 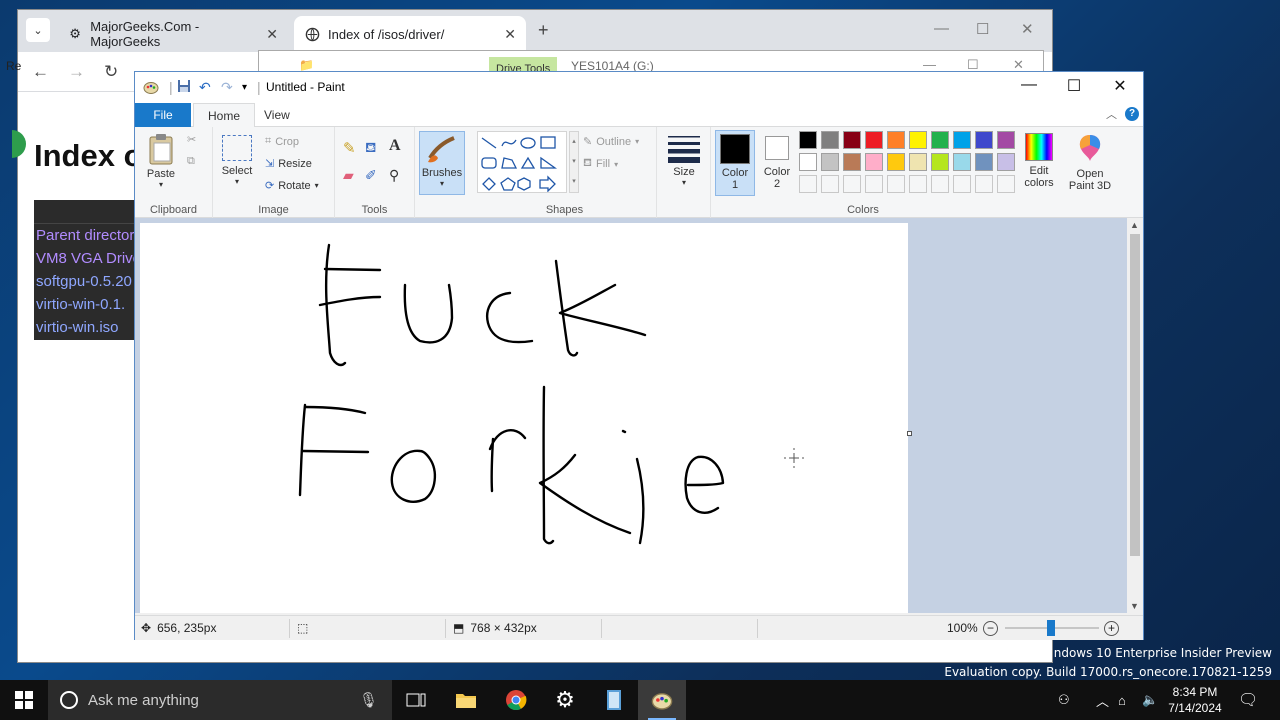 What do you see at coordinates (1027, 29) in the screenshot?
I see `browser-close-icon: ✕` at bounding box center [1027, 29].